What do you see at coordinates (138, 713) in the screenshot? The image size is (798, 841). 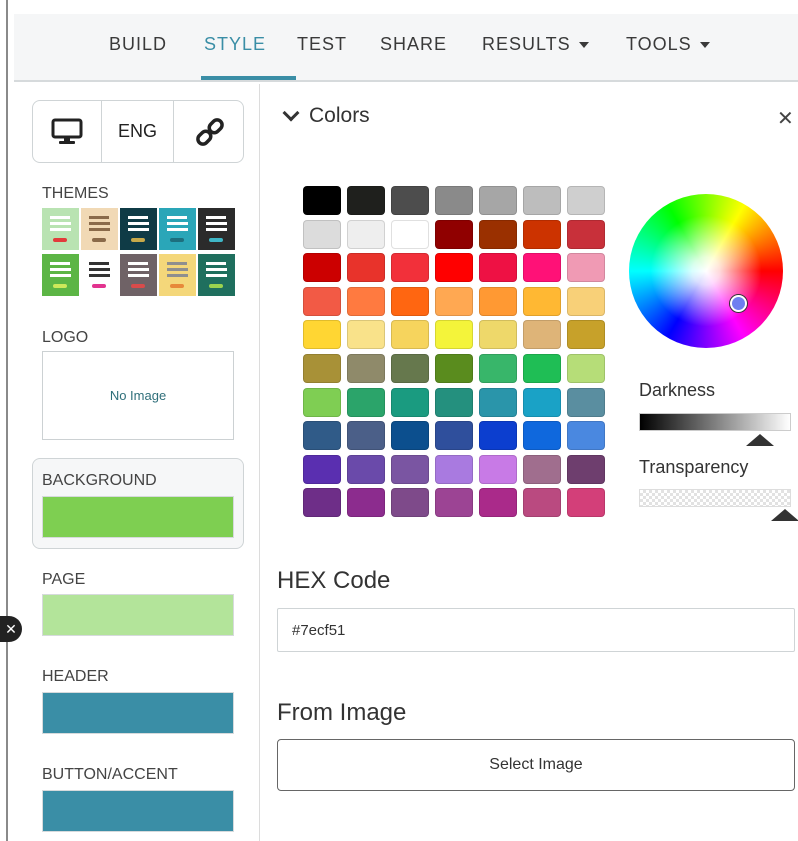 I see `header-swatch` at bounding box center [138, 713].